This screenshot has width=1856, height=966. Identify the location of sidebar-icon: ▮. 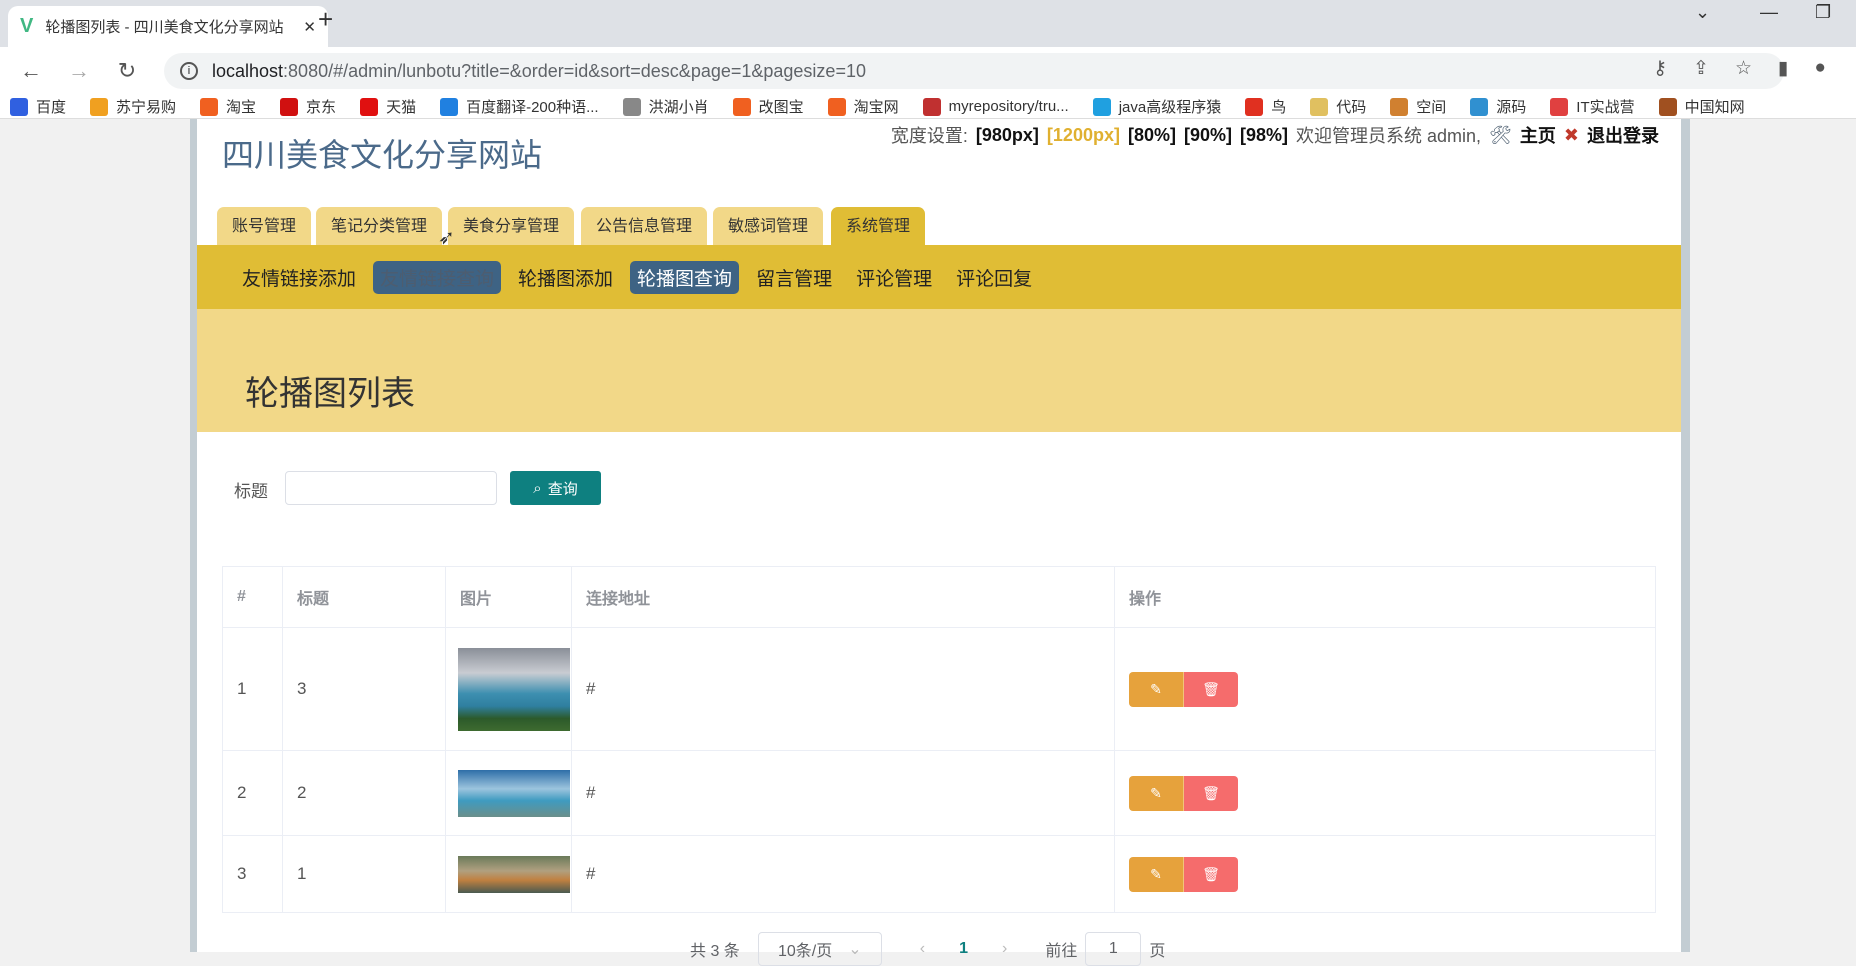
(1783, 68).